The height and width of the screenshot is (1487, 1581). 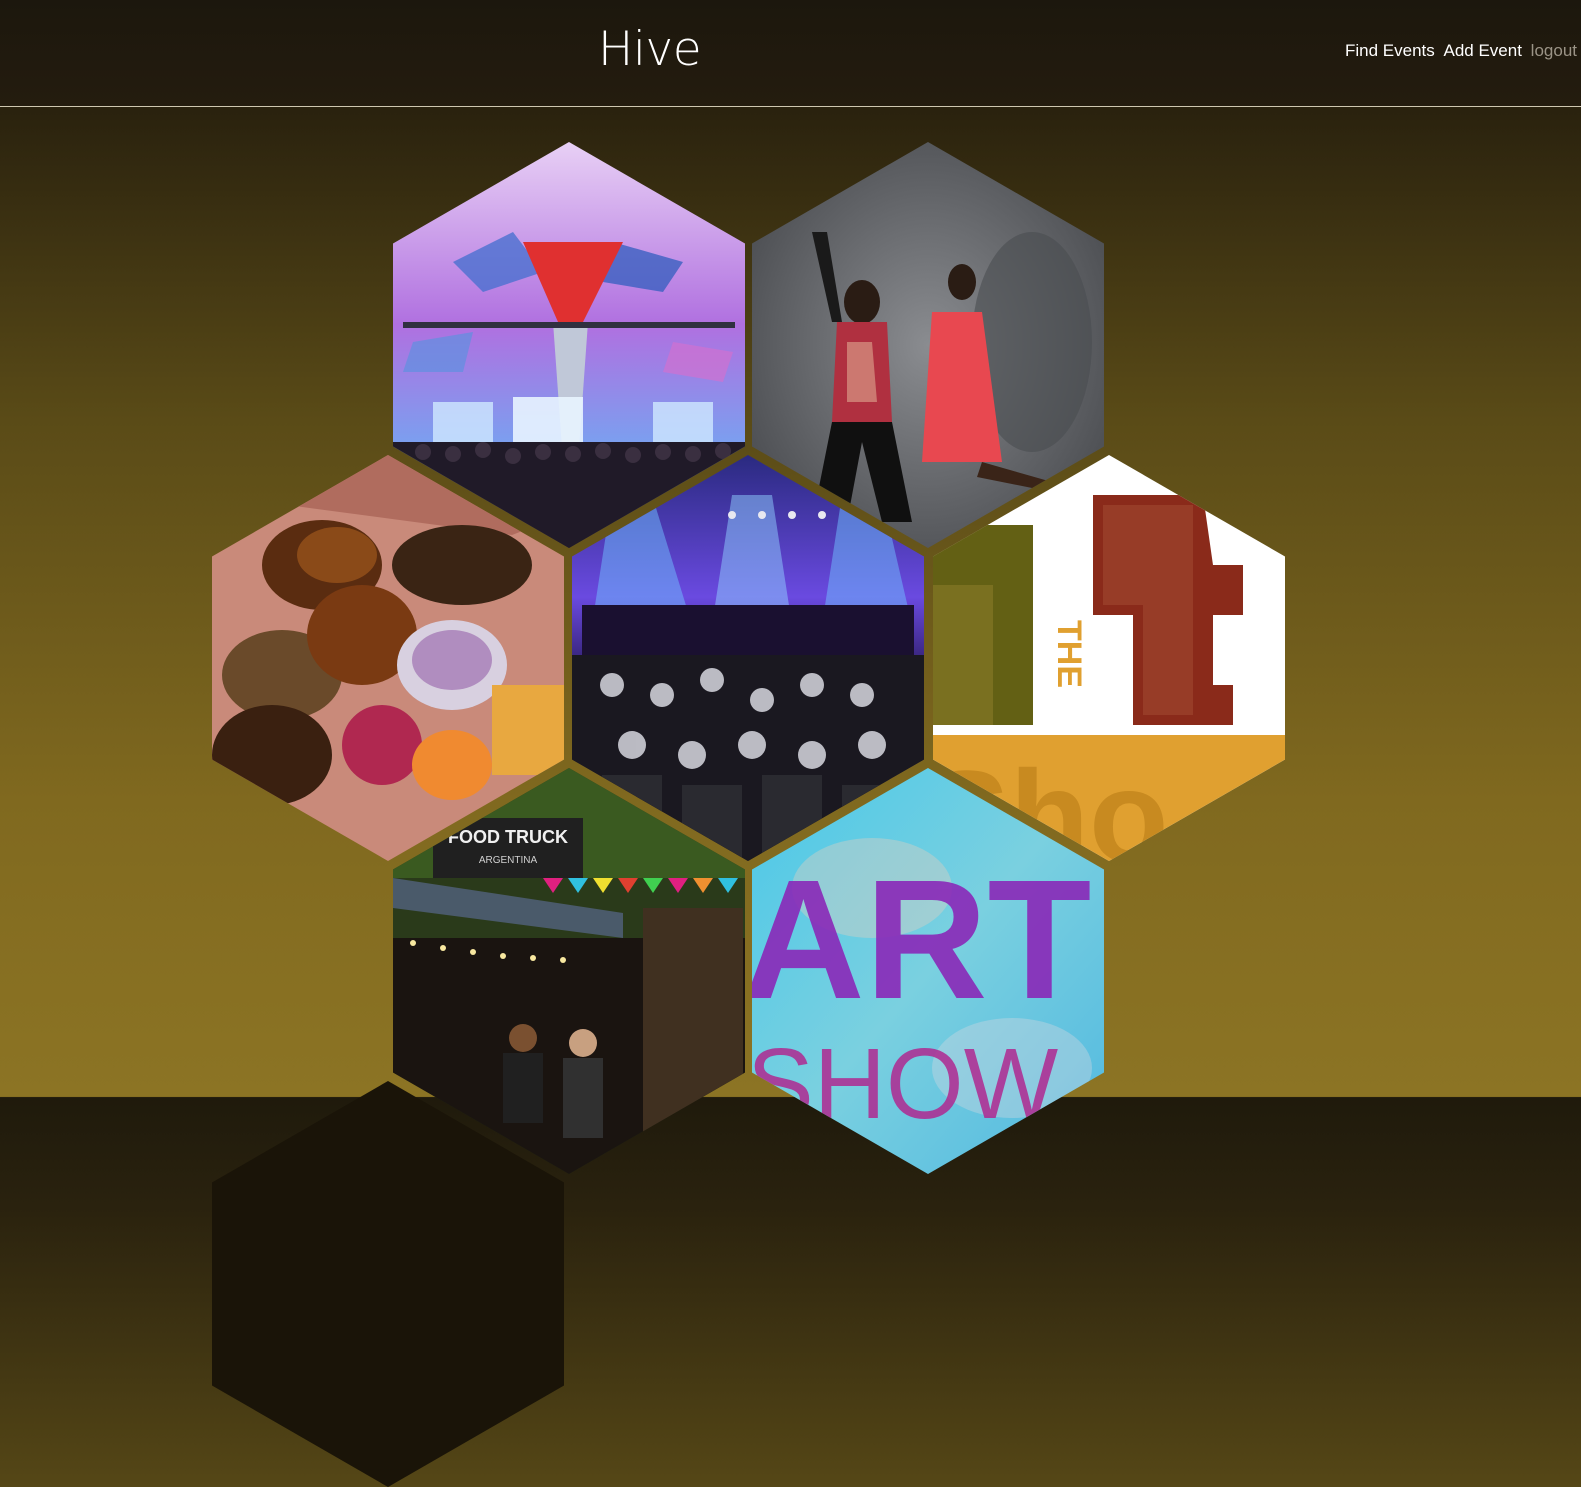 I want to click on nav-logout: logout, so click(x=1554, y=50).